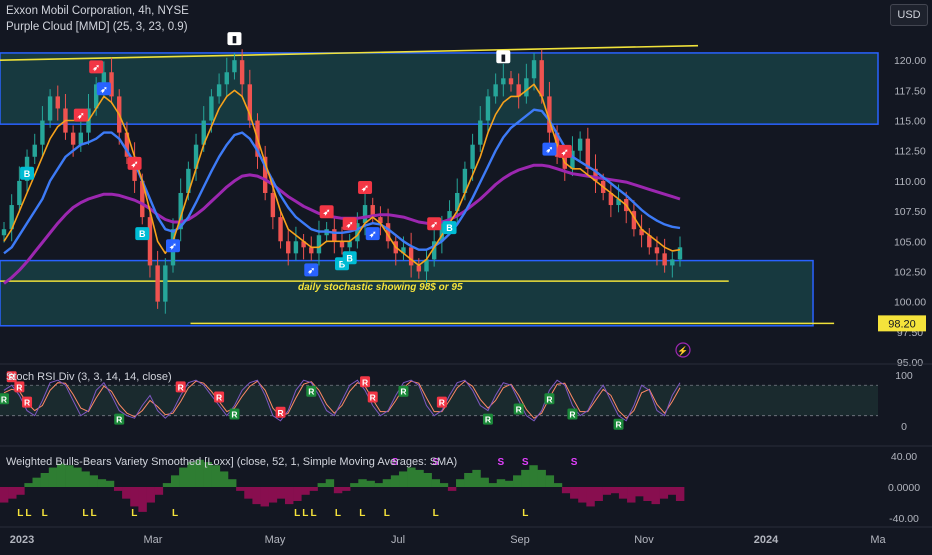 The image size is (932, 555). Describe the element at coordinates (27, 174) in the screenshot. I see `signal-label-0: B` at that location.